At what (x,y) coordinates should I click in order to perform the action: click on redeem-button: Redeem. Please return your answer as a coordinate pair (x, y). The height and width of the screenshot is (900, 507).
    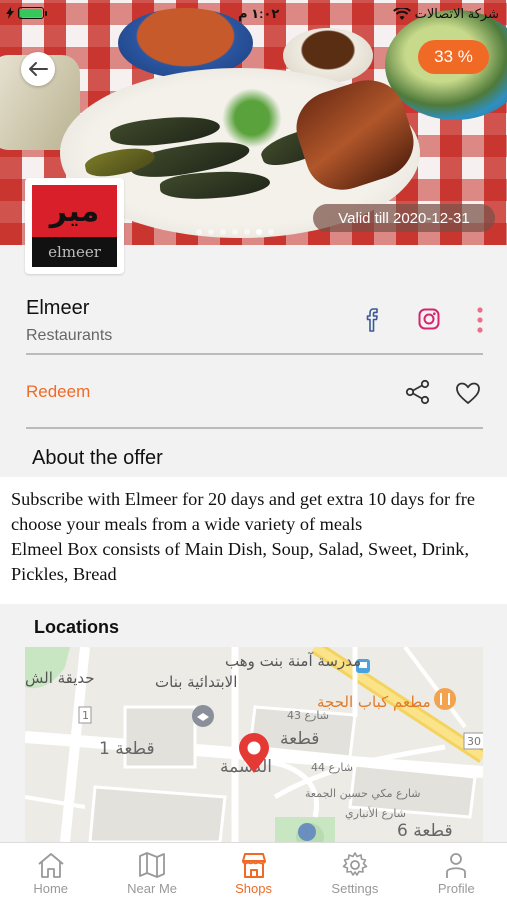
    Looking at the image, I should click on (58, 392).